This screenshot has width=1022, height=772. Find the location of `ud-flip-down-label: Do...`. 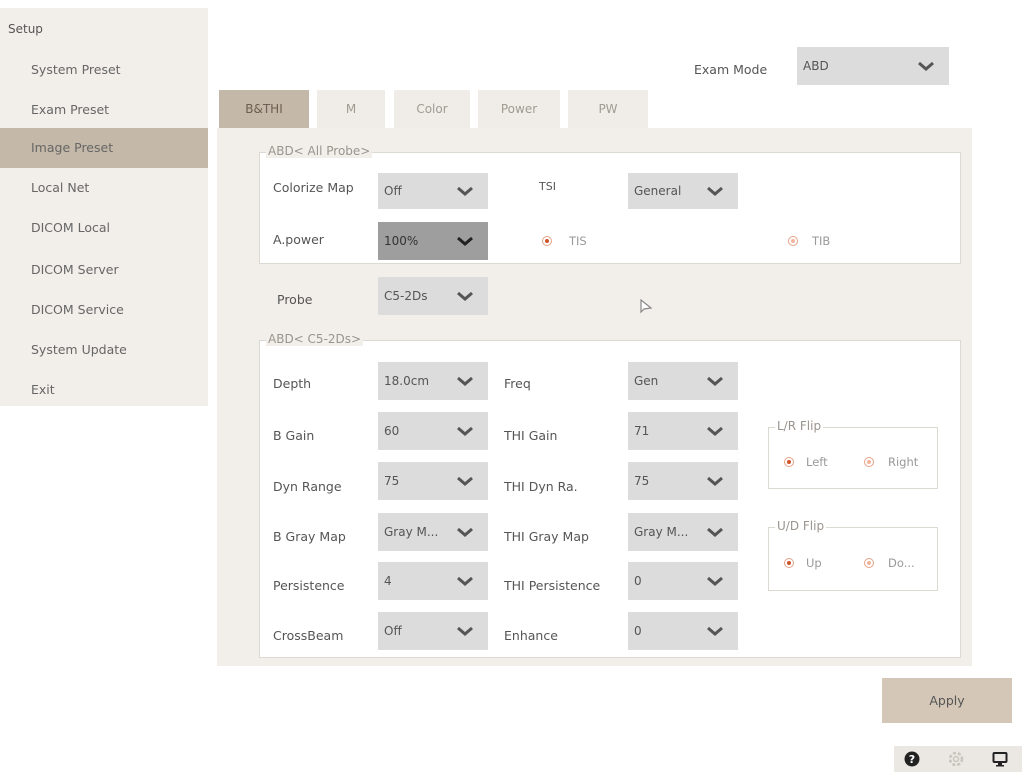

ud-flip-down-label: Do... is located at coordinates (901, 563).